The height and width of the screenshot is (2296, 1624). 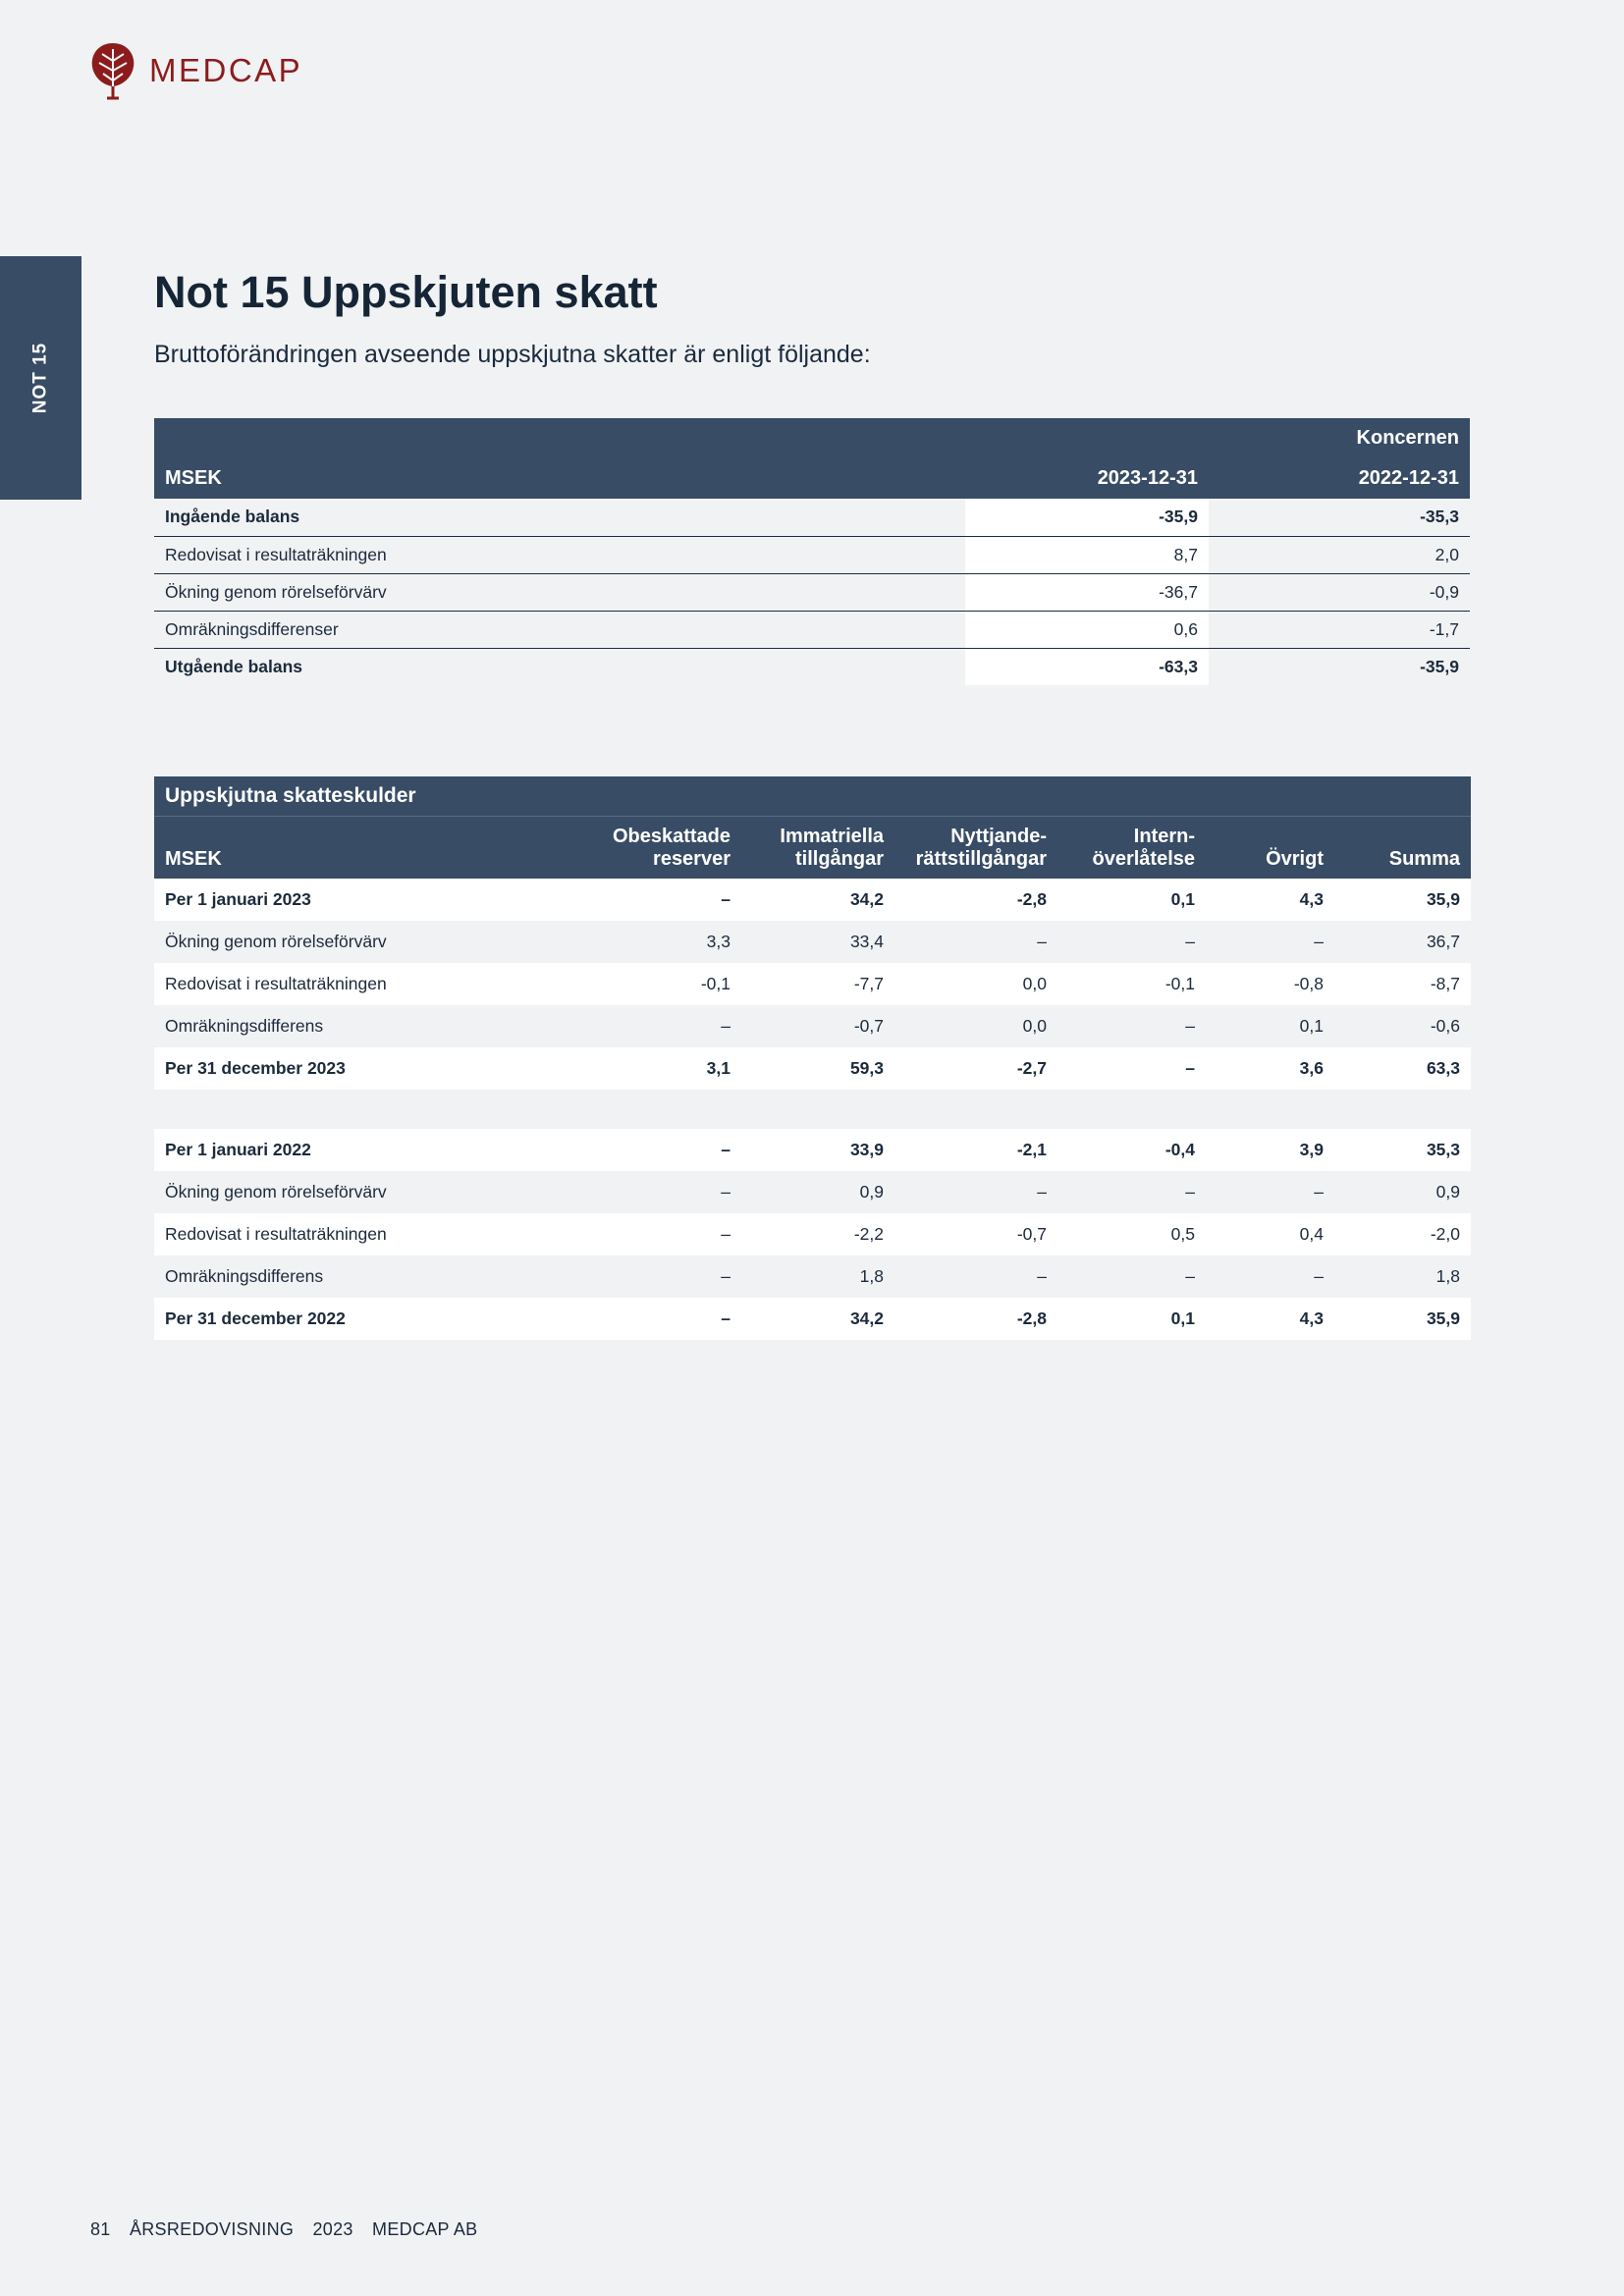 What do you see at coordinates (868, 984) in the screenshot?
I see `value-cell: -7,7` at bounding box center [868, 984].